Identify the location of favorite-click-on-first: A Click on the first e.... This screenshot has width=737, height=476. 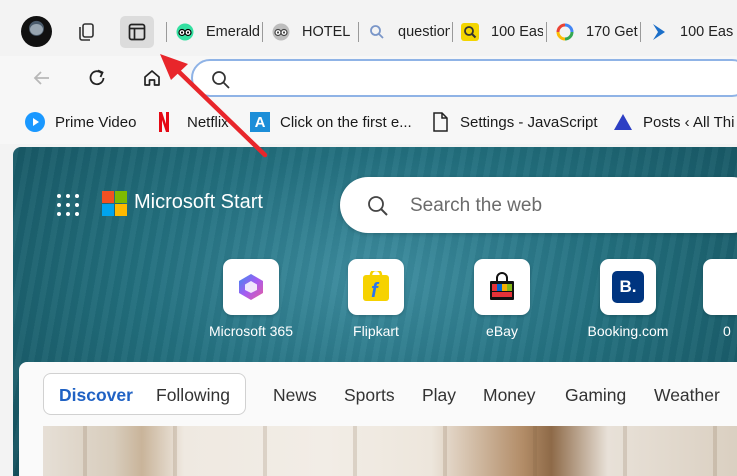
(331, 122).